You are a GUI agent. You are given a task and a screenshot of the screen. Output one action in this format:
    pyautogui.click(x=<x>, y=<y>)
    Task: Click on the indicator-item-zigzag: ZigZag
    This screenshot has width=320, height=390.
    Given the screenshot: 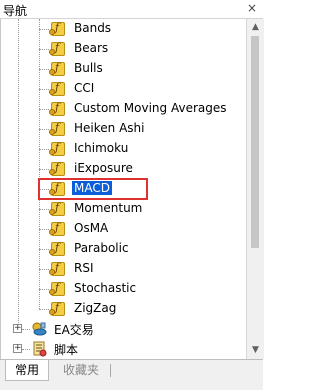 What is the action you would take?
    pyautogui.click(x=124, y=309)
    